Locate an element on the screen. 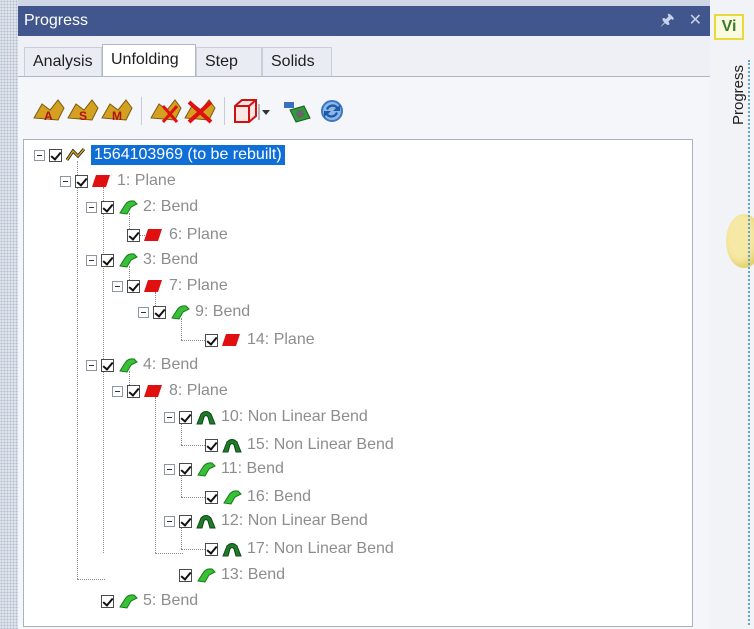 The height and width of the screenshot is (629, 754). node-label: 13: Bend is located at coordinates (253, 575).